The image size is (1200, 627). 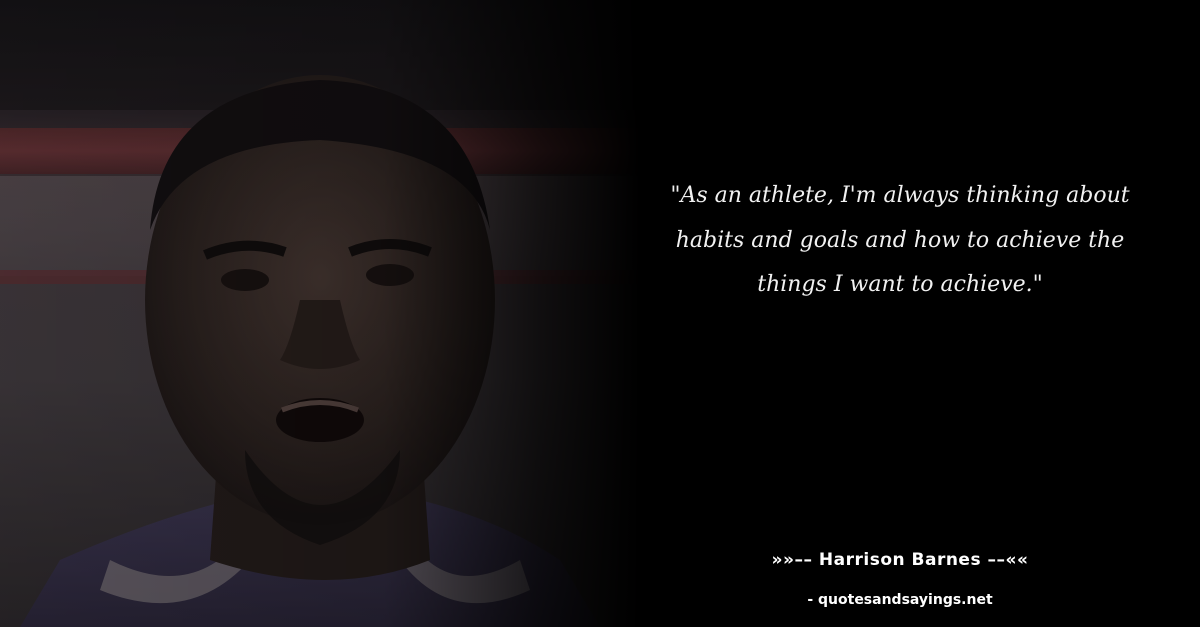 I want to click on author-suffix: ––««, so click(x=1005, y=560).